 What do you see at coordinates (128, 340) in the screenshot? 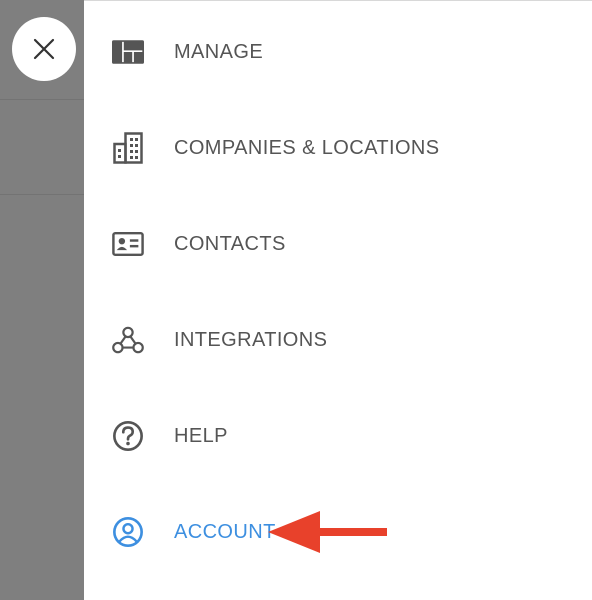
I see `webhook-icon` at bounding box center [128, 340].